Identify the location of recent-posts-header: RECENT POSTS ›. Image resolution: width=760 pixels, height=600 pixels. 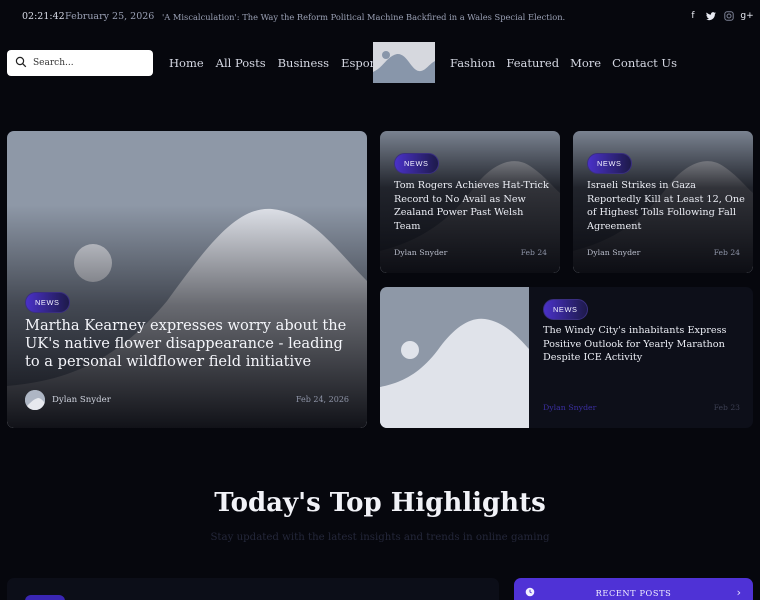
(633, 589).